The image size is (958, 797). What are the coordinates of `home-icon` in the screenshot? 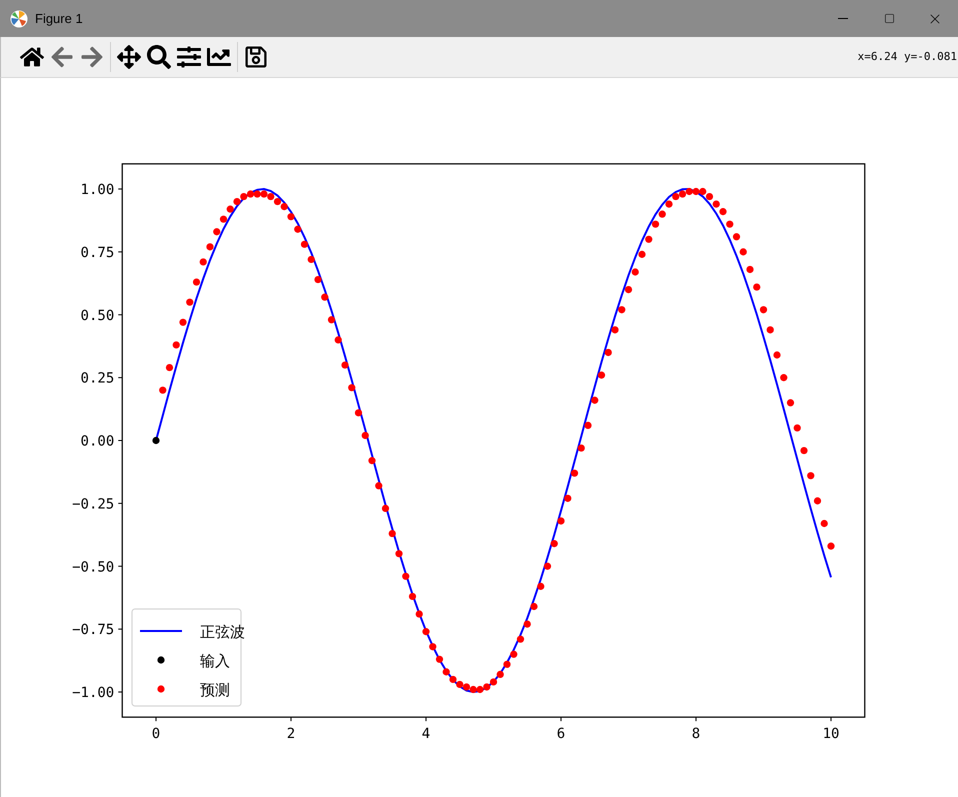 It's located at (32, 57).